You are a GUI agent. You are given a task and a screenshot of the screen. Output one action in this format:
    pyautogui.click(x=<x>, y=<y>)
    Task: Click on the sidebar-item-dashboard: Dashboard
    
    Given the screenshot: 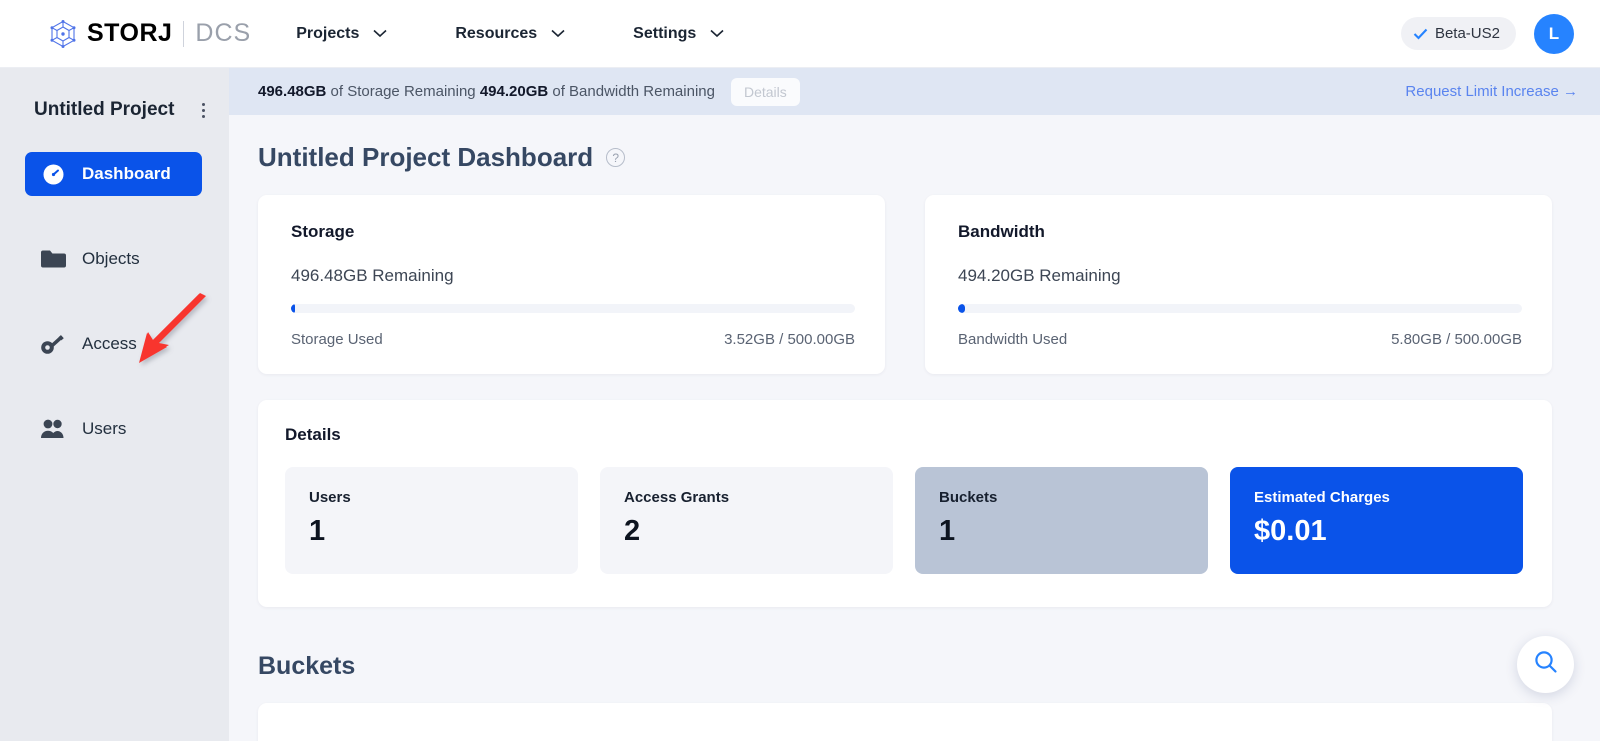 What is the action you would take?
    pyautogui.click(x=113, y=174)
    